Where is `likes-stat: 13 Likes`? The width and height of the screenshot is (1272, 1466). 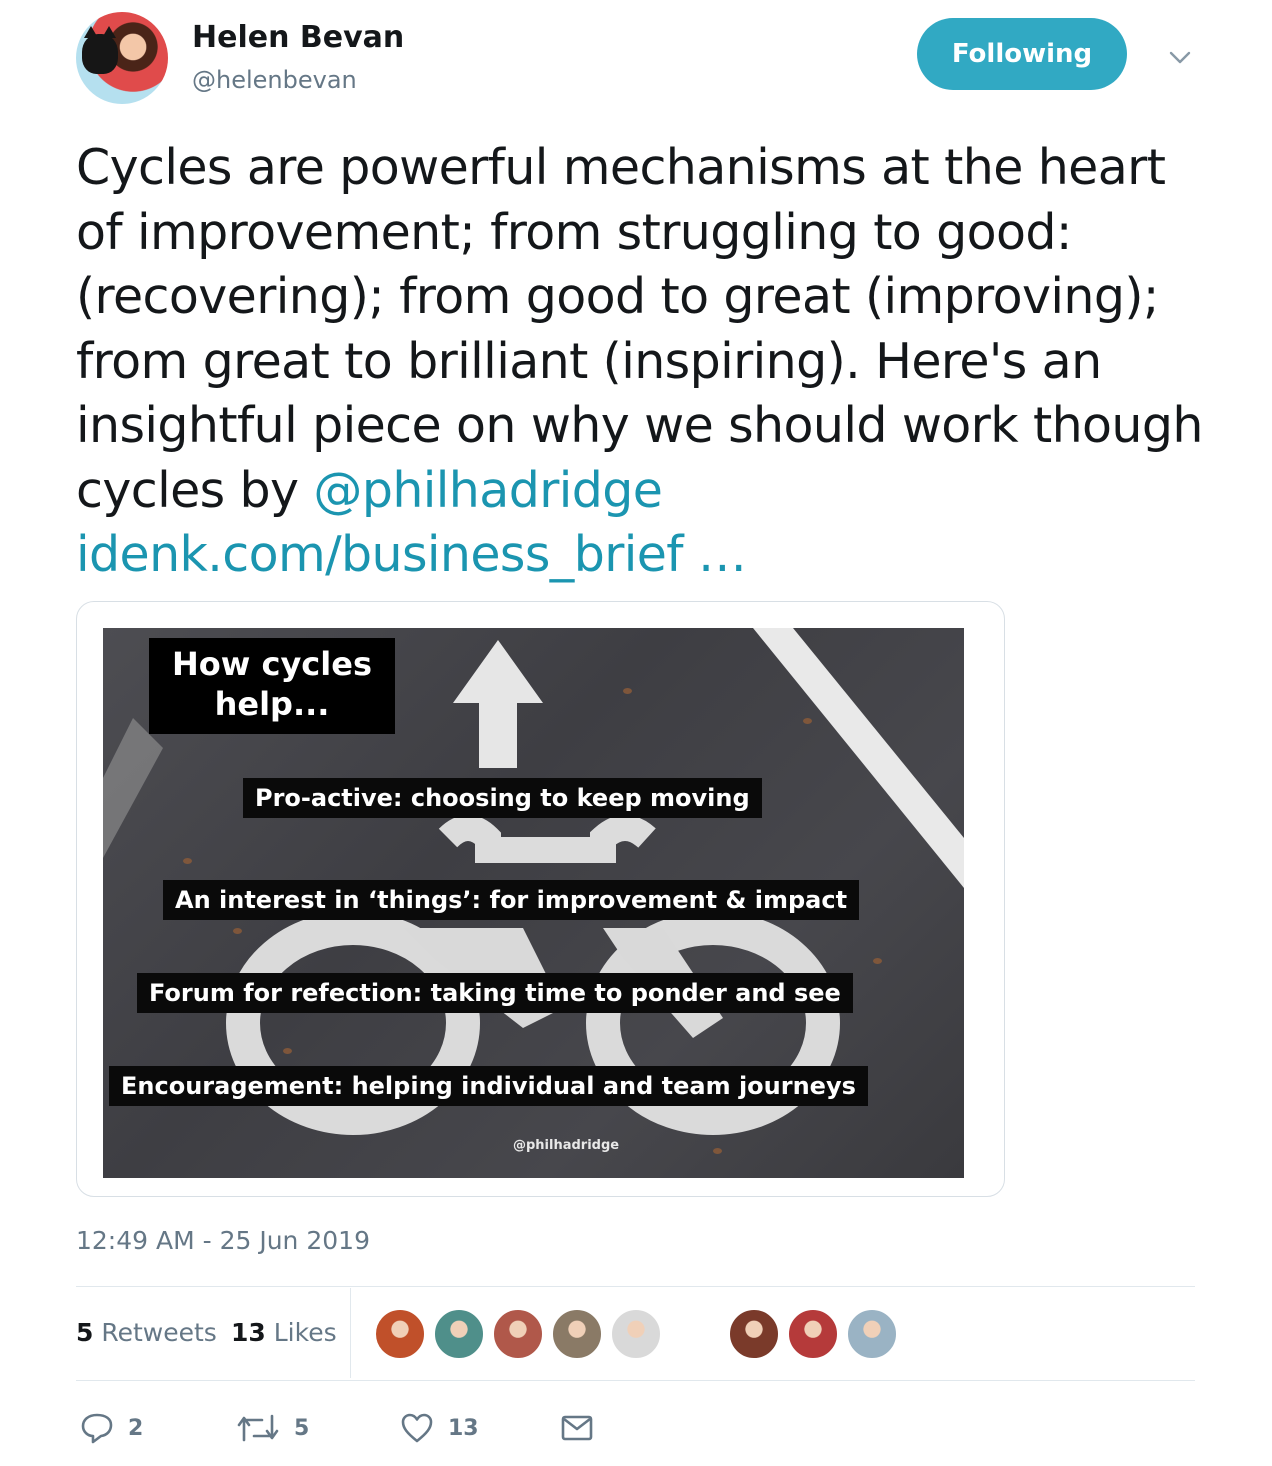 likes-stat: 13 Likes is located at coordinates (284, 1332).